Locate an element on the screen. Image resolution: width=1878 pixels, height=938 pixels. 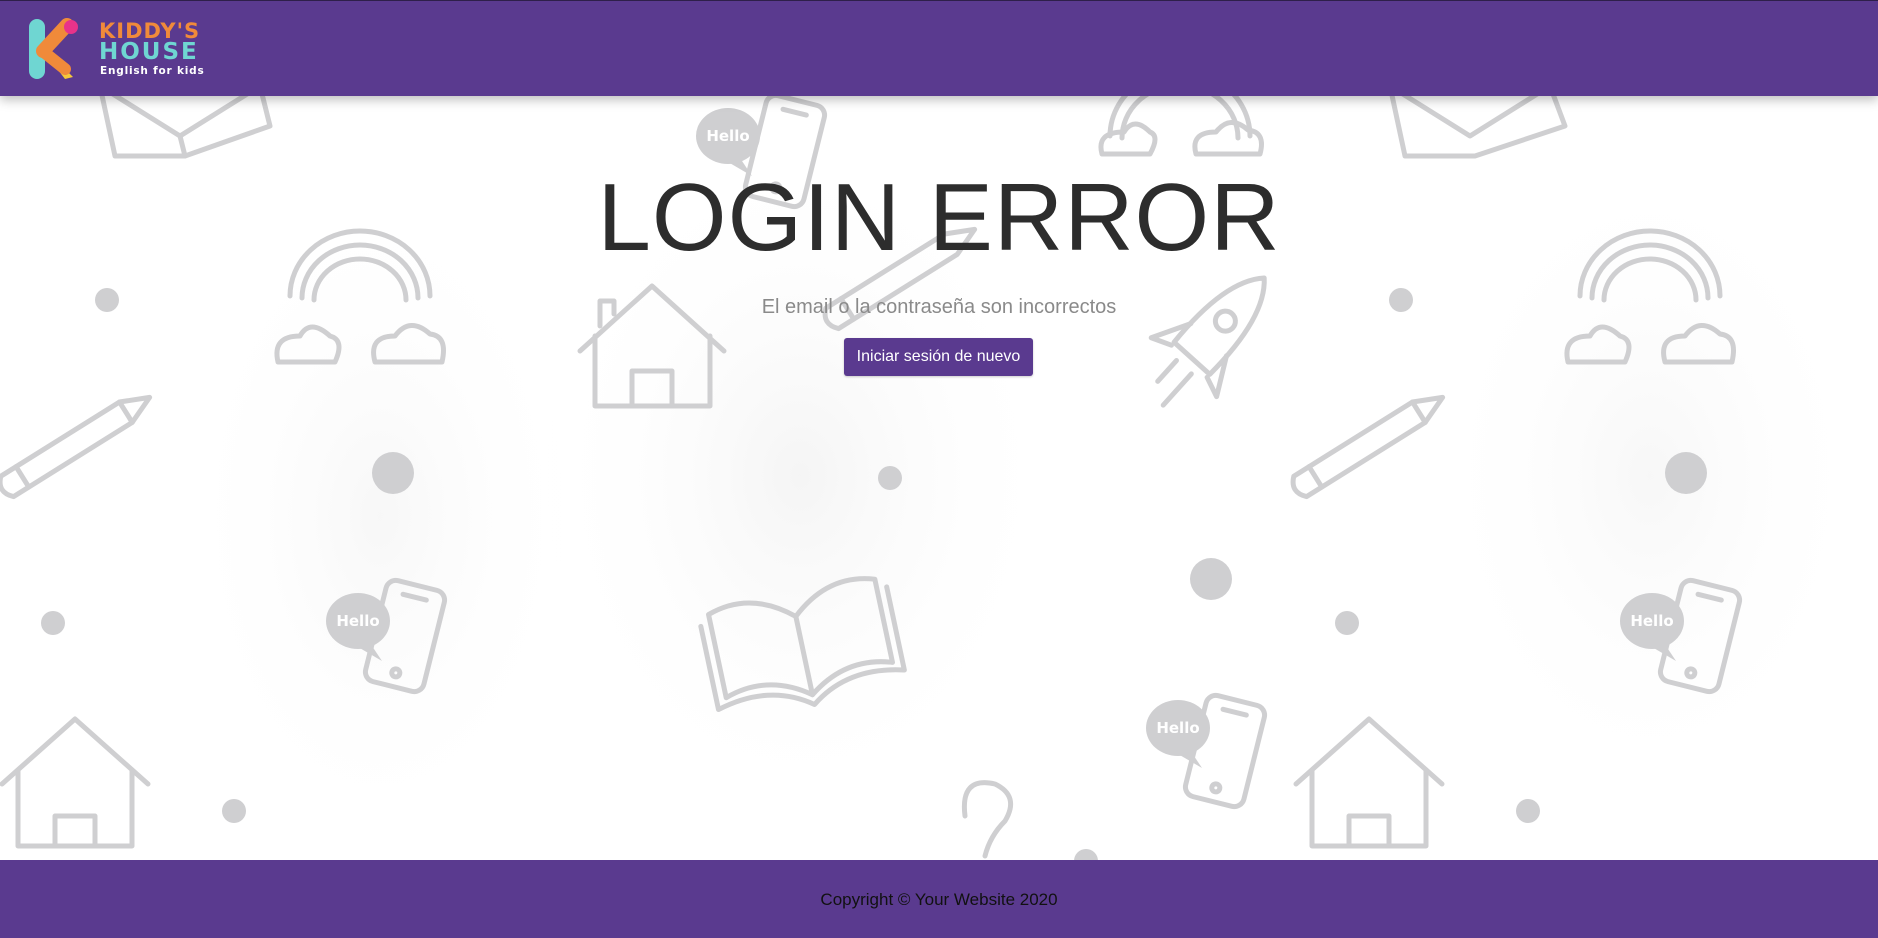
k-logo-icon is located at coordinates (53, 48).